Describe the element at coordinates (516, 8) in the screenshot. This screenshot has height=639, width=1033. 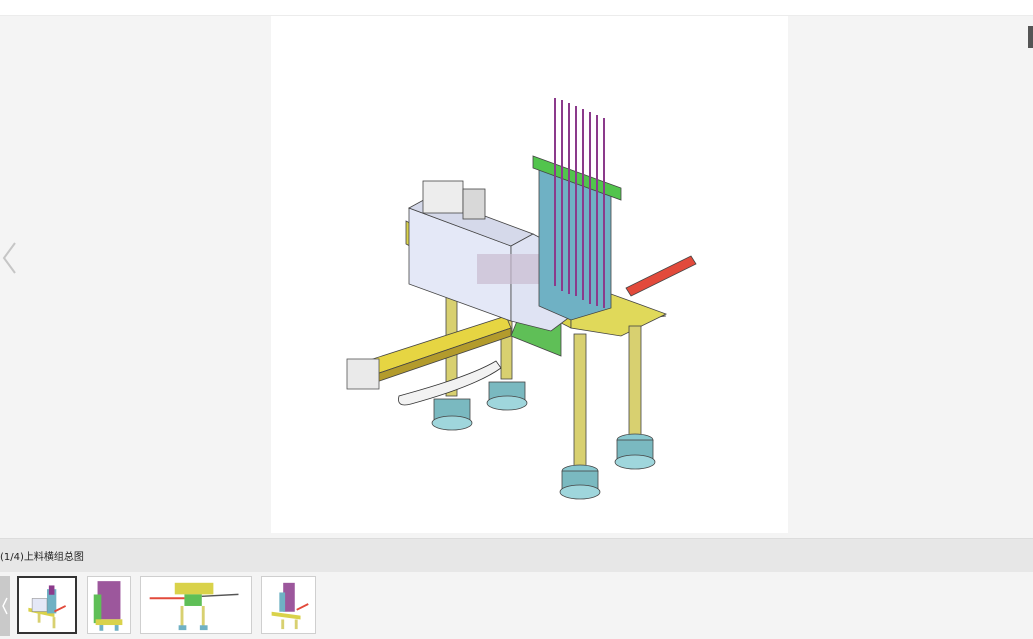
I see `top-bar` at that location.